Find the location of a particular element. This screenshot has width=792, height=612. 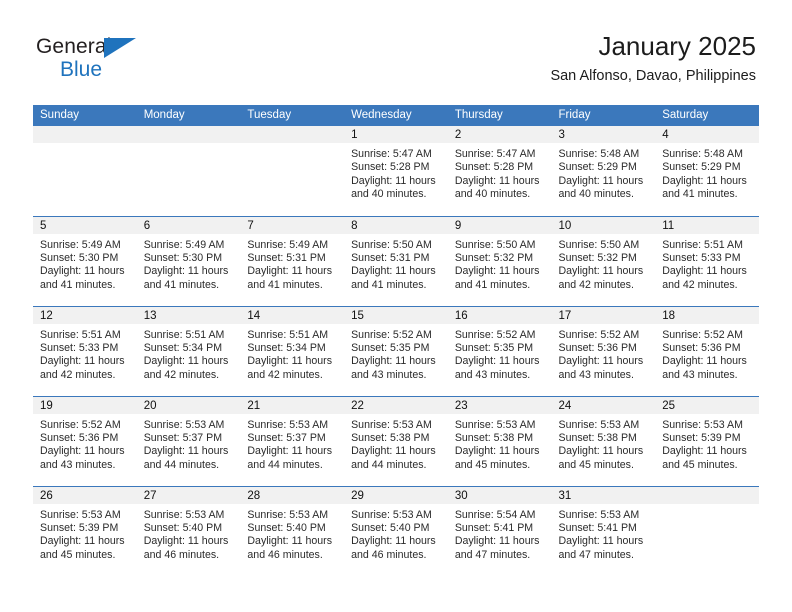

day-number: 15 is located at coordinates (396, 315).